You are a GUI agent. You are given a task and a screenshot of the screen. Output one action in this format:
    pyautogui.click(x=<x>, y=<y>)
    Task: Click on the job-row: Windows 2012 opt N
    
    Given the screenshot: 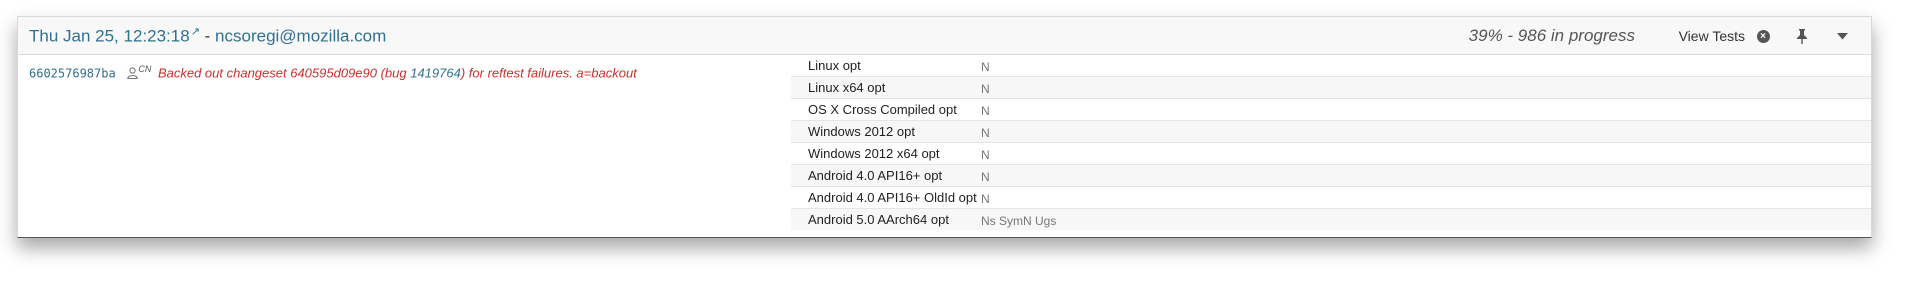 What is the action you would take?
    pyautogui.click(x=1331, y=132)
    